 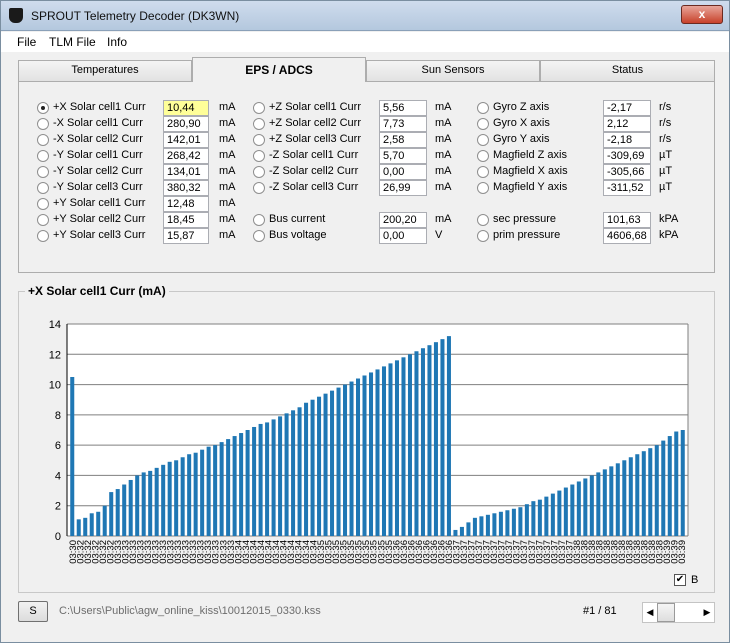 What do you see at coordinates (279, 69) in the screenshot?
I see `tab-eps-adcs: EPS / ADCS` at bounding box center [279, 69].